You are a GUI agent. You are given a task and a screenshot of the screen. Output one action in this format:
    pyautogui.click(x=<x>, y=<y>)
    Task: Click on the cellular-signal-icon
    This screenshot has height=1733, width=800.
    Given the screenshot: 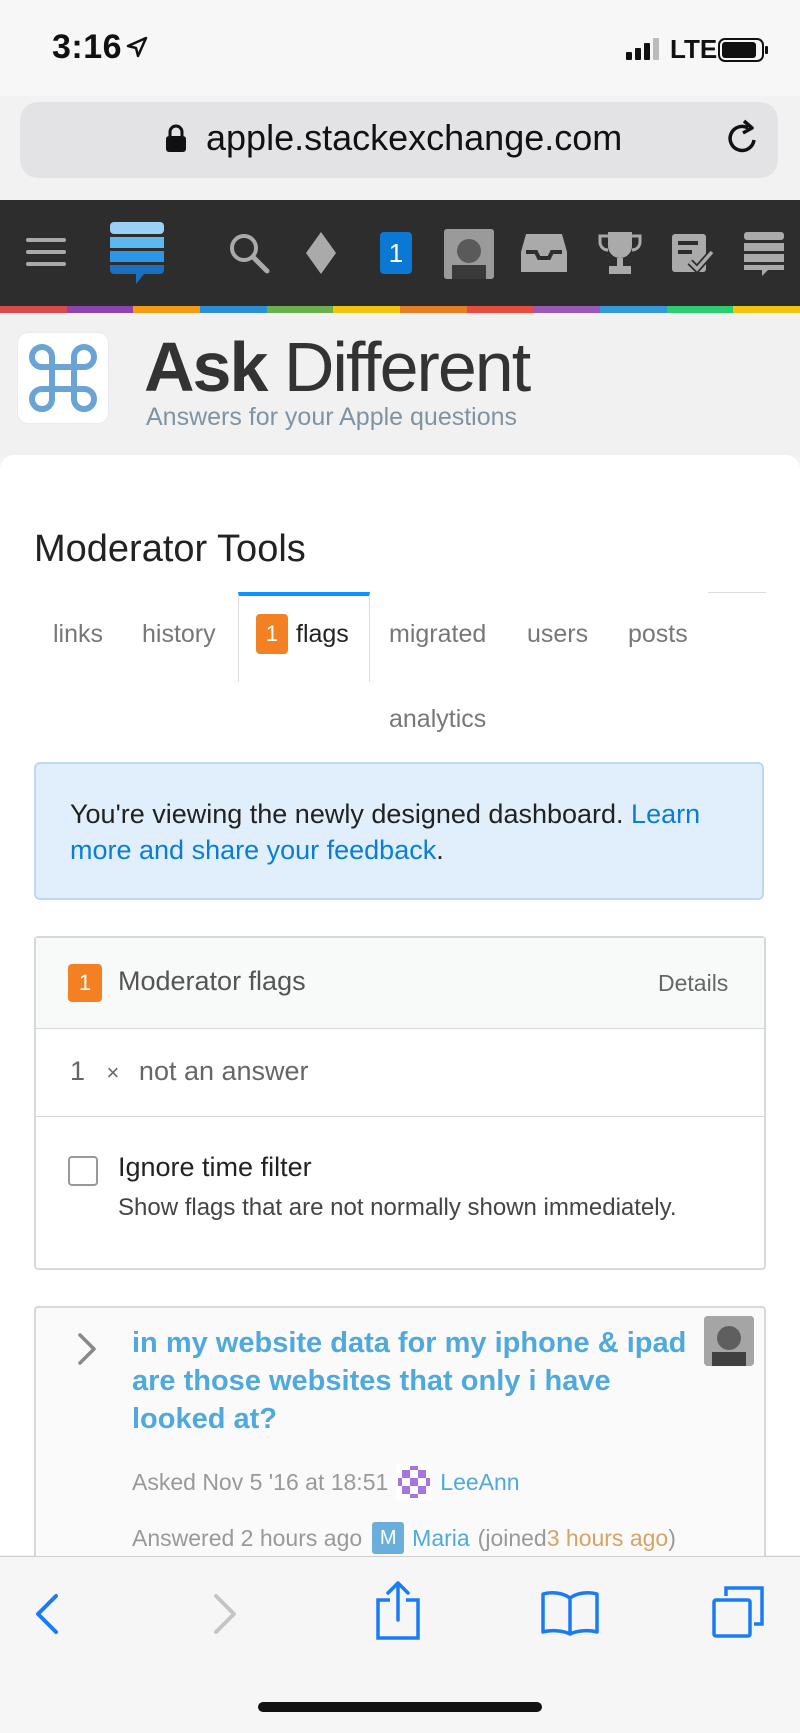 What is the action you would take?
    pyautogui.click(x=642, y=49)
    